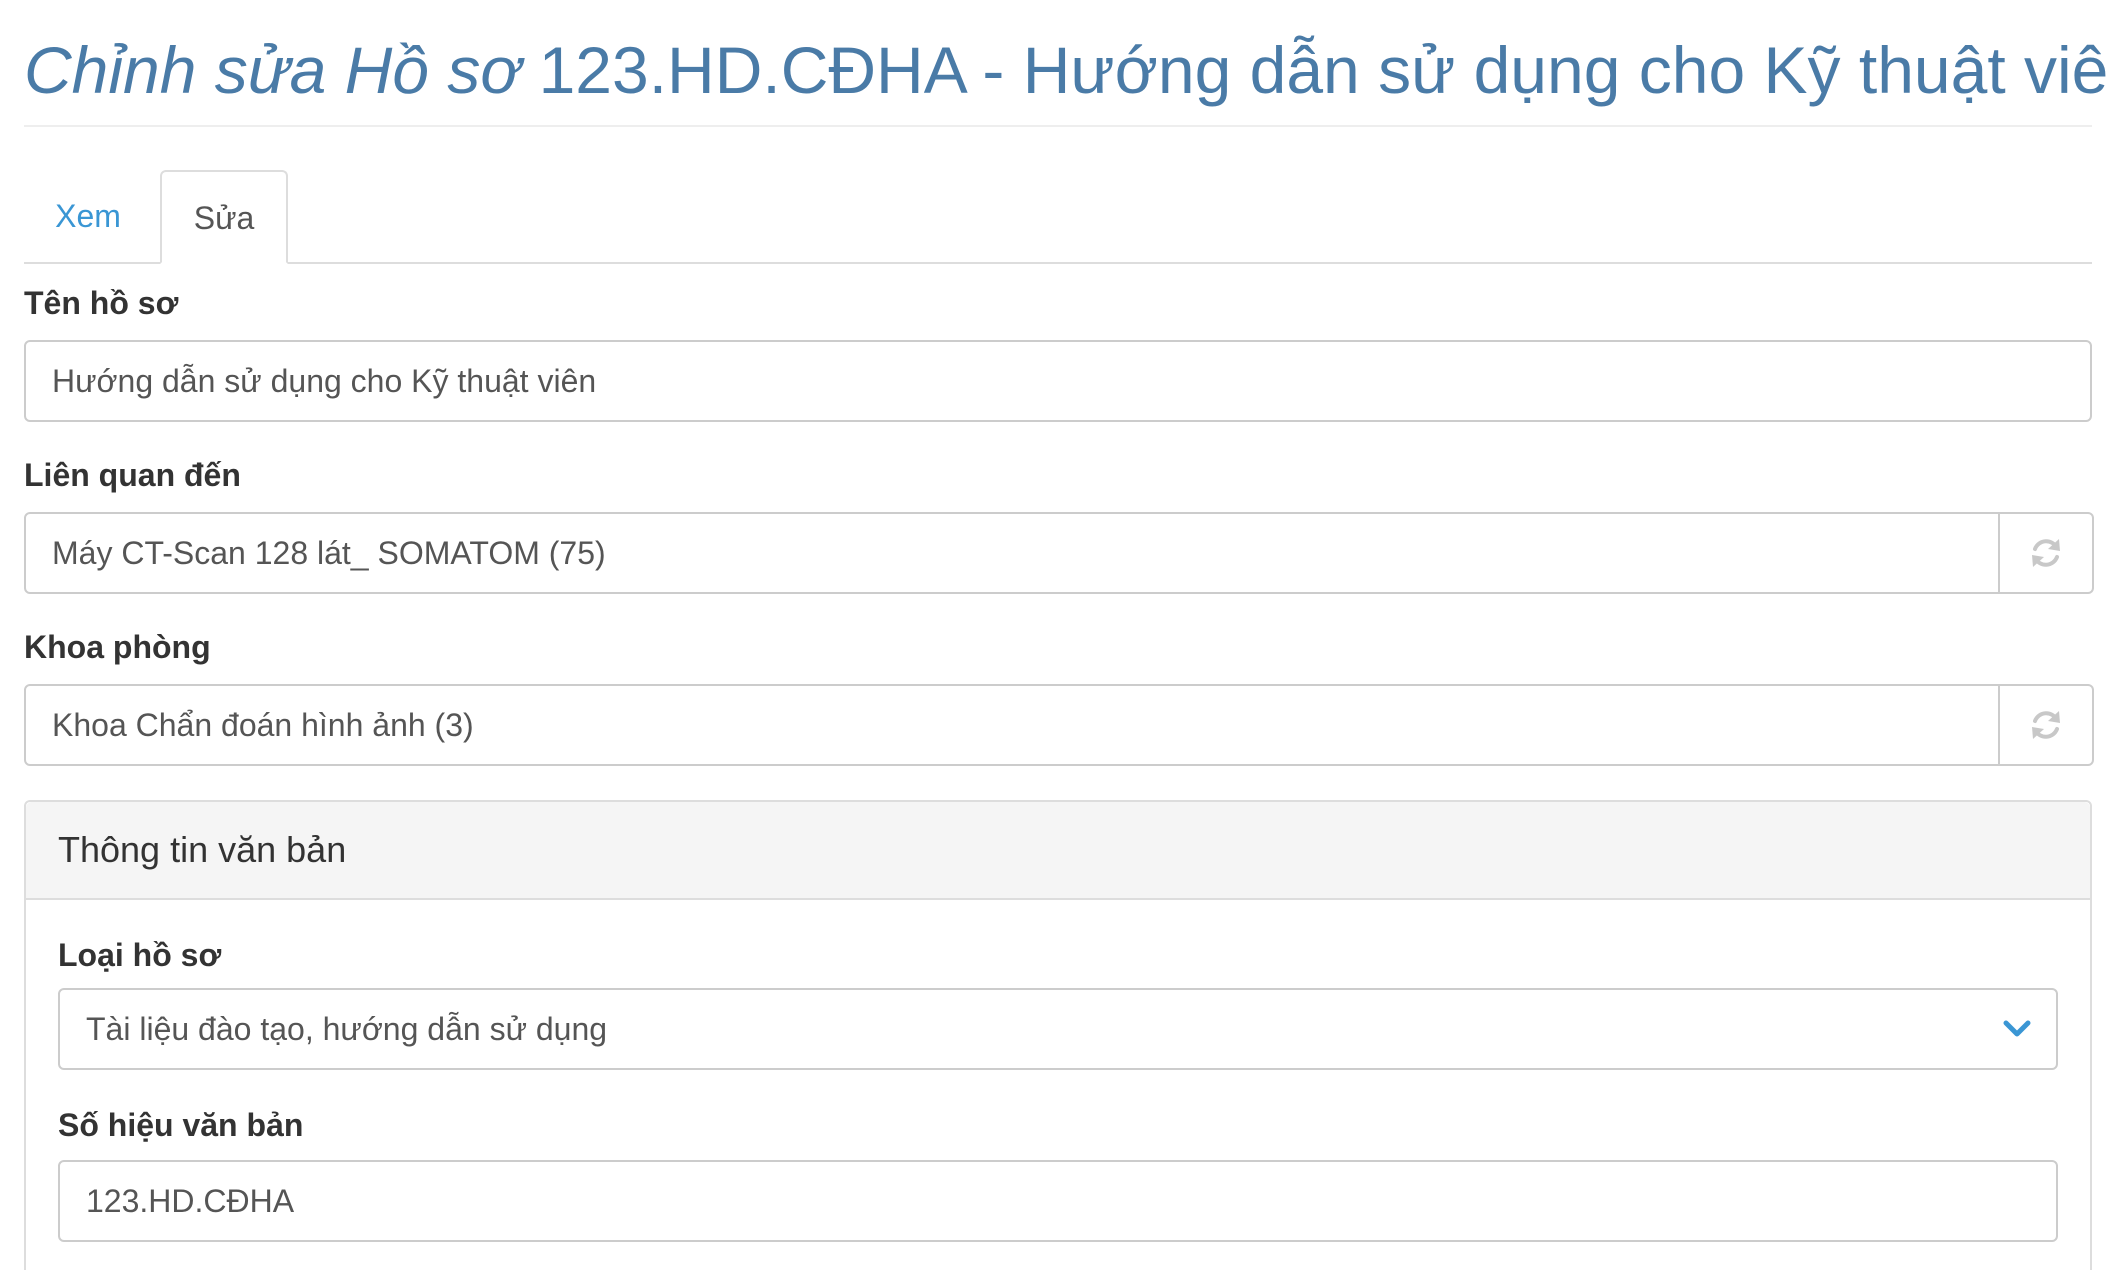  What do you see at coordinates (1058, 1201) in the screenshot?
I see `document-number-input: 123.HD.CĐHA` at bounding box center [1058, 1201].